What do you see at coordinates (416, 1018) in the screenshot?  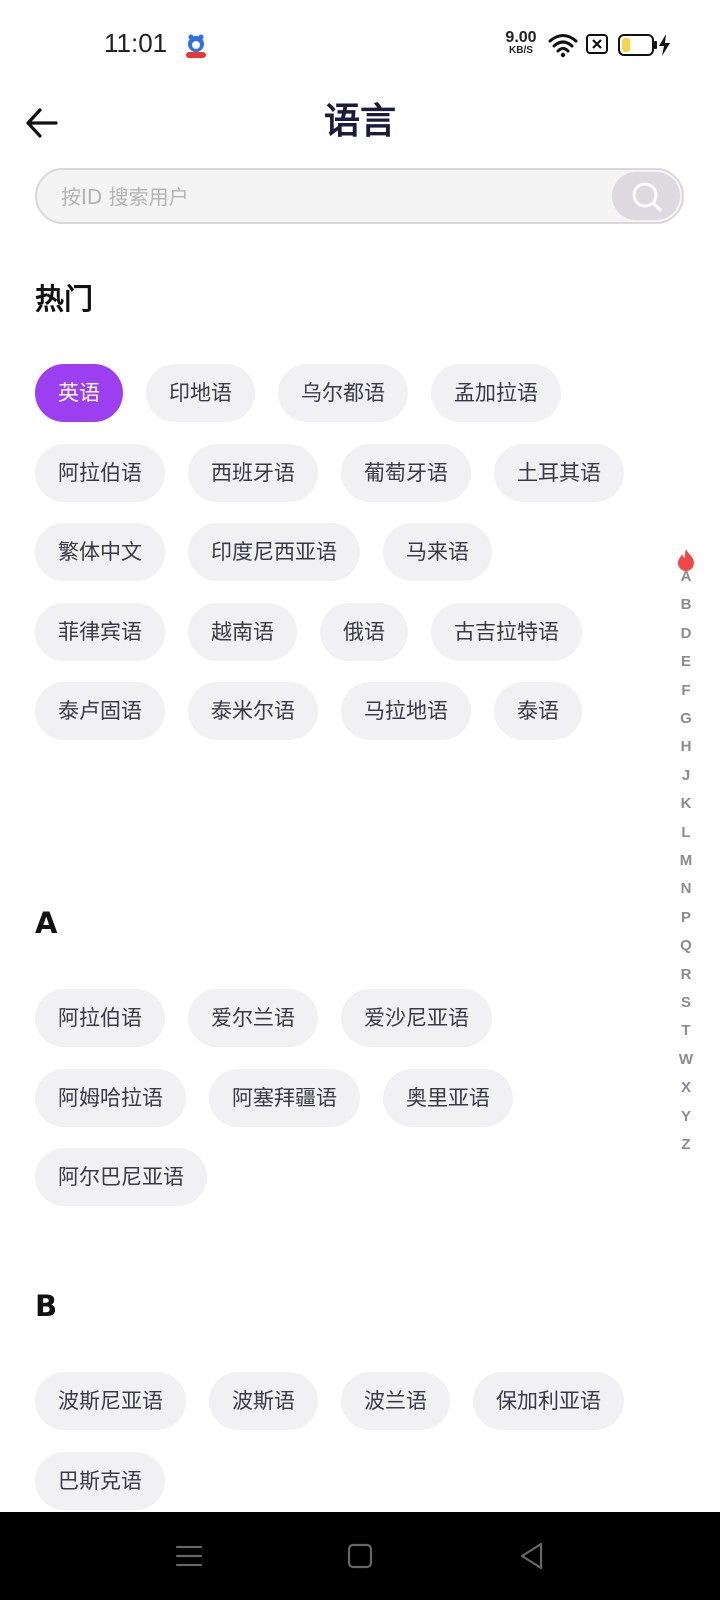 I see `language-chip: 爱沙尼亚语` at bounding box center [416, 1018].